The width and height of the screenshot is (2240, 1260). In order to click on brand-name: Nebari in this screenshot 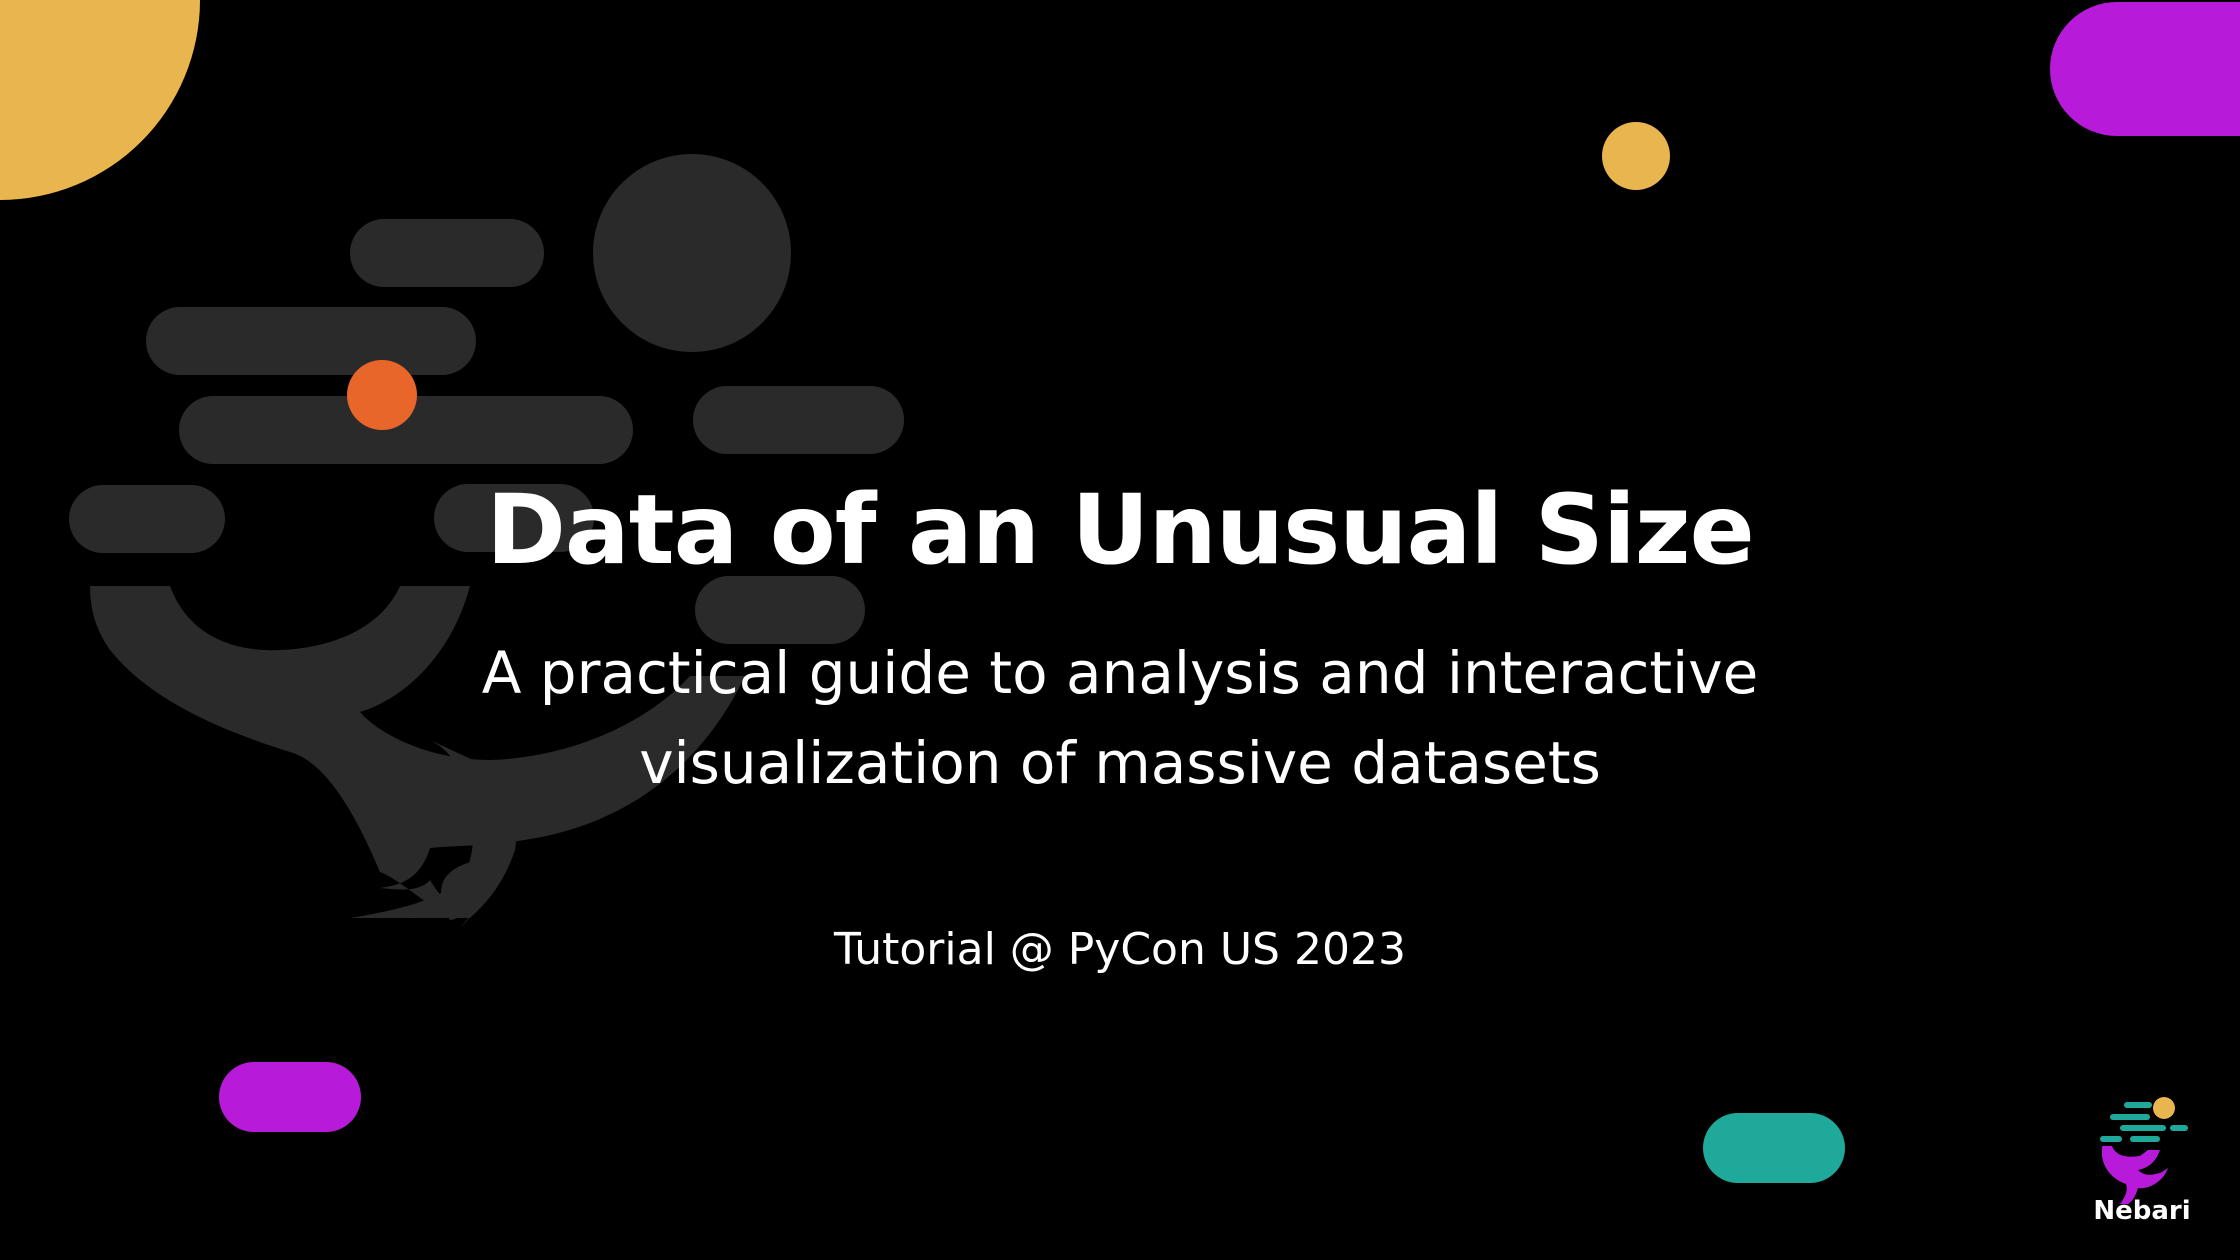, I will do `click(2142, 1211)`.